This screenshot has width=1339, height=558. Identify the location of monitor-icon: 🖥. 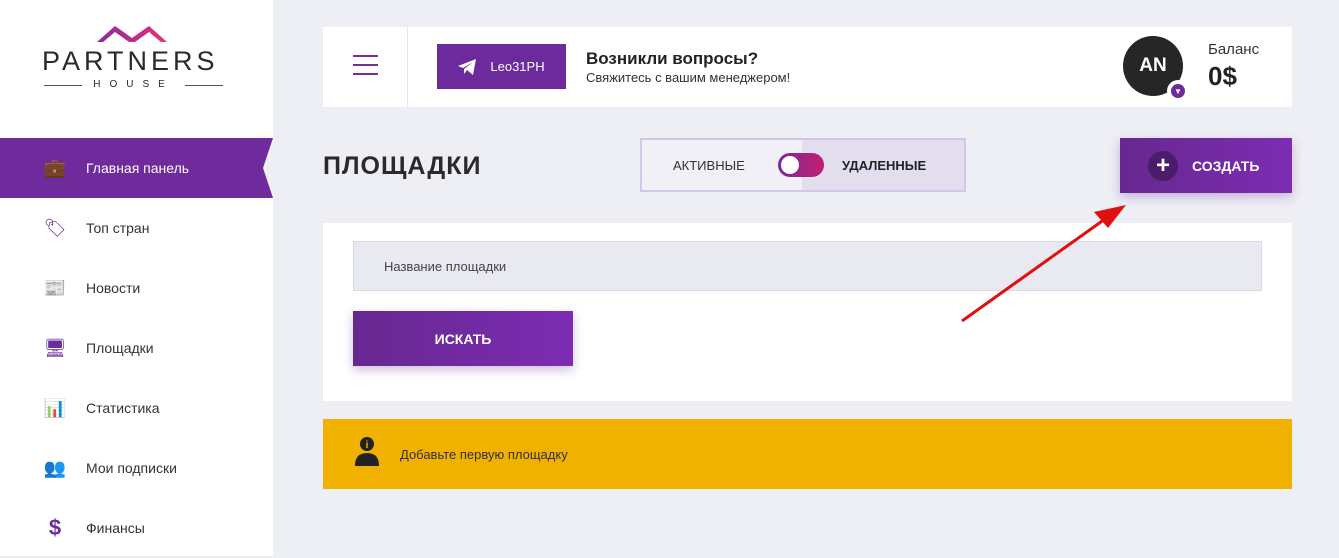
(55, 347).